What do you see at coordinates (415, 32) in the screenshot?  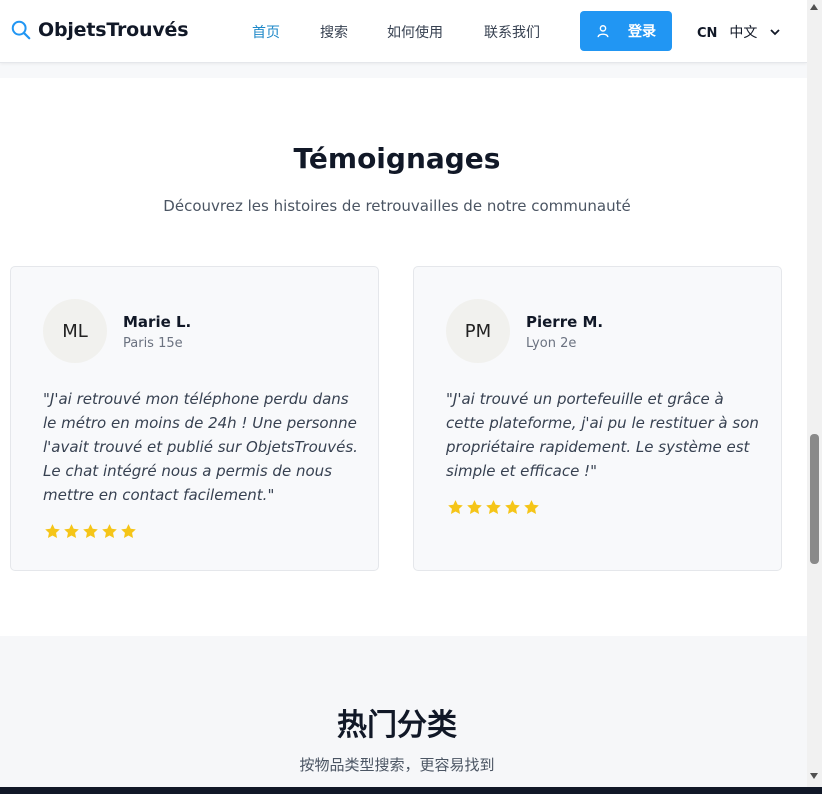 I see `nav-how-to-use: 如何使用` at bounding box center [415, 32].